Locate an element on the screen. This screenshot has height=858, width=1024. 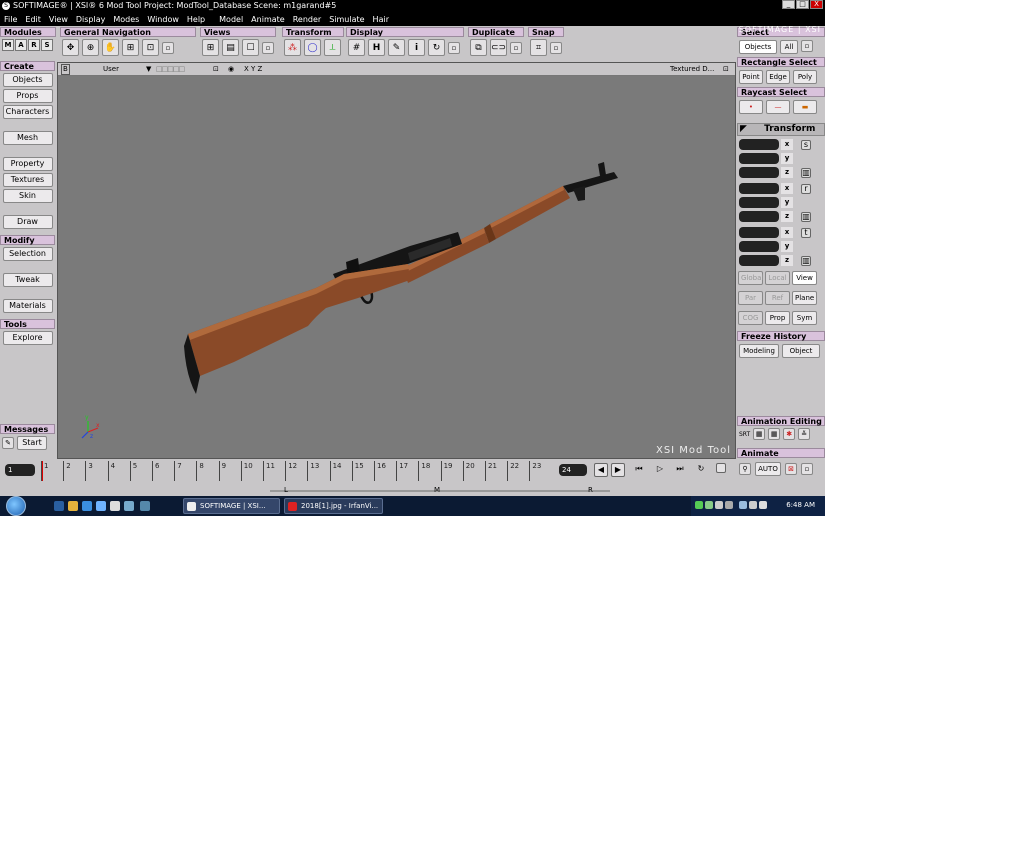
create-property-button: Property is located at coordinates (27, 164).